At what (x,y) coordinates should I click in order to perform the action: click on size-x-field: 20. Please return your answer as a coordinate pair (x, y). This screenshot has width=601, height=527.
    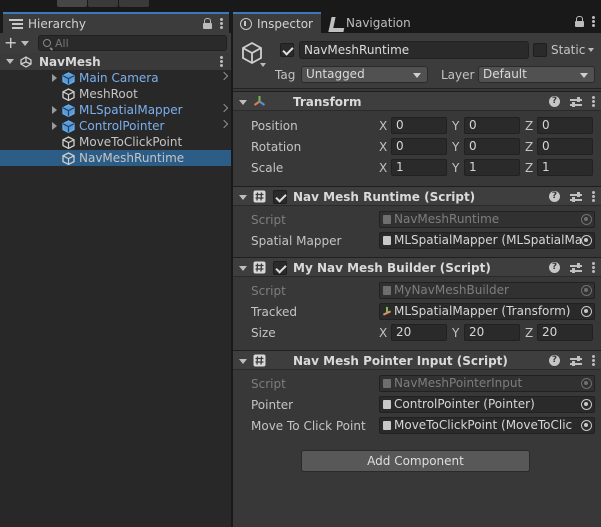
    Looking at the image, I should click on (419, 332).